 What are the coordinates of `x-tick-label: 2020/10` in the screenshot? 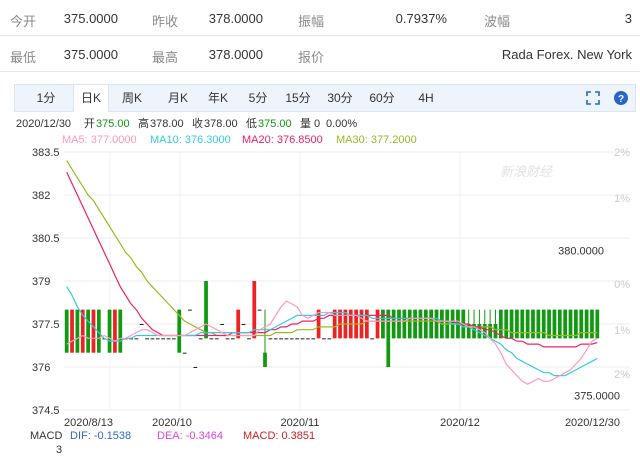 It's located at (172, 423).